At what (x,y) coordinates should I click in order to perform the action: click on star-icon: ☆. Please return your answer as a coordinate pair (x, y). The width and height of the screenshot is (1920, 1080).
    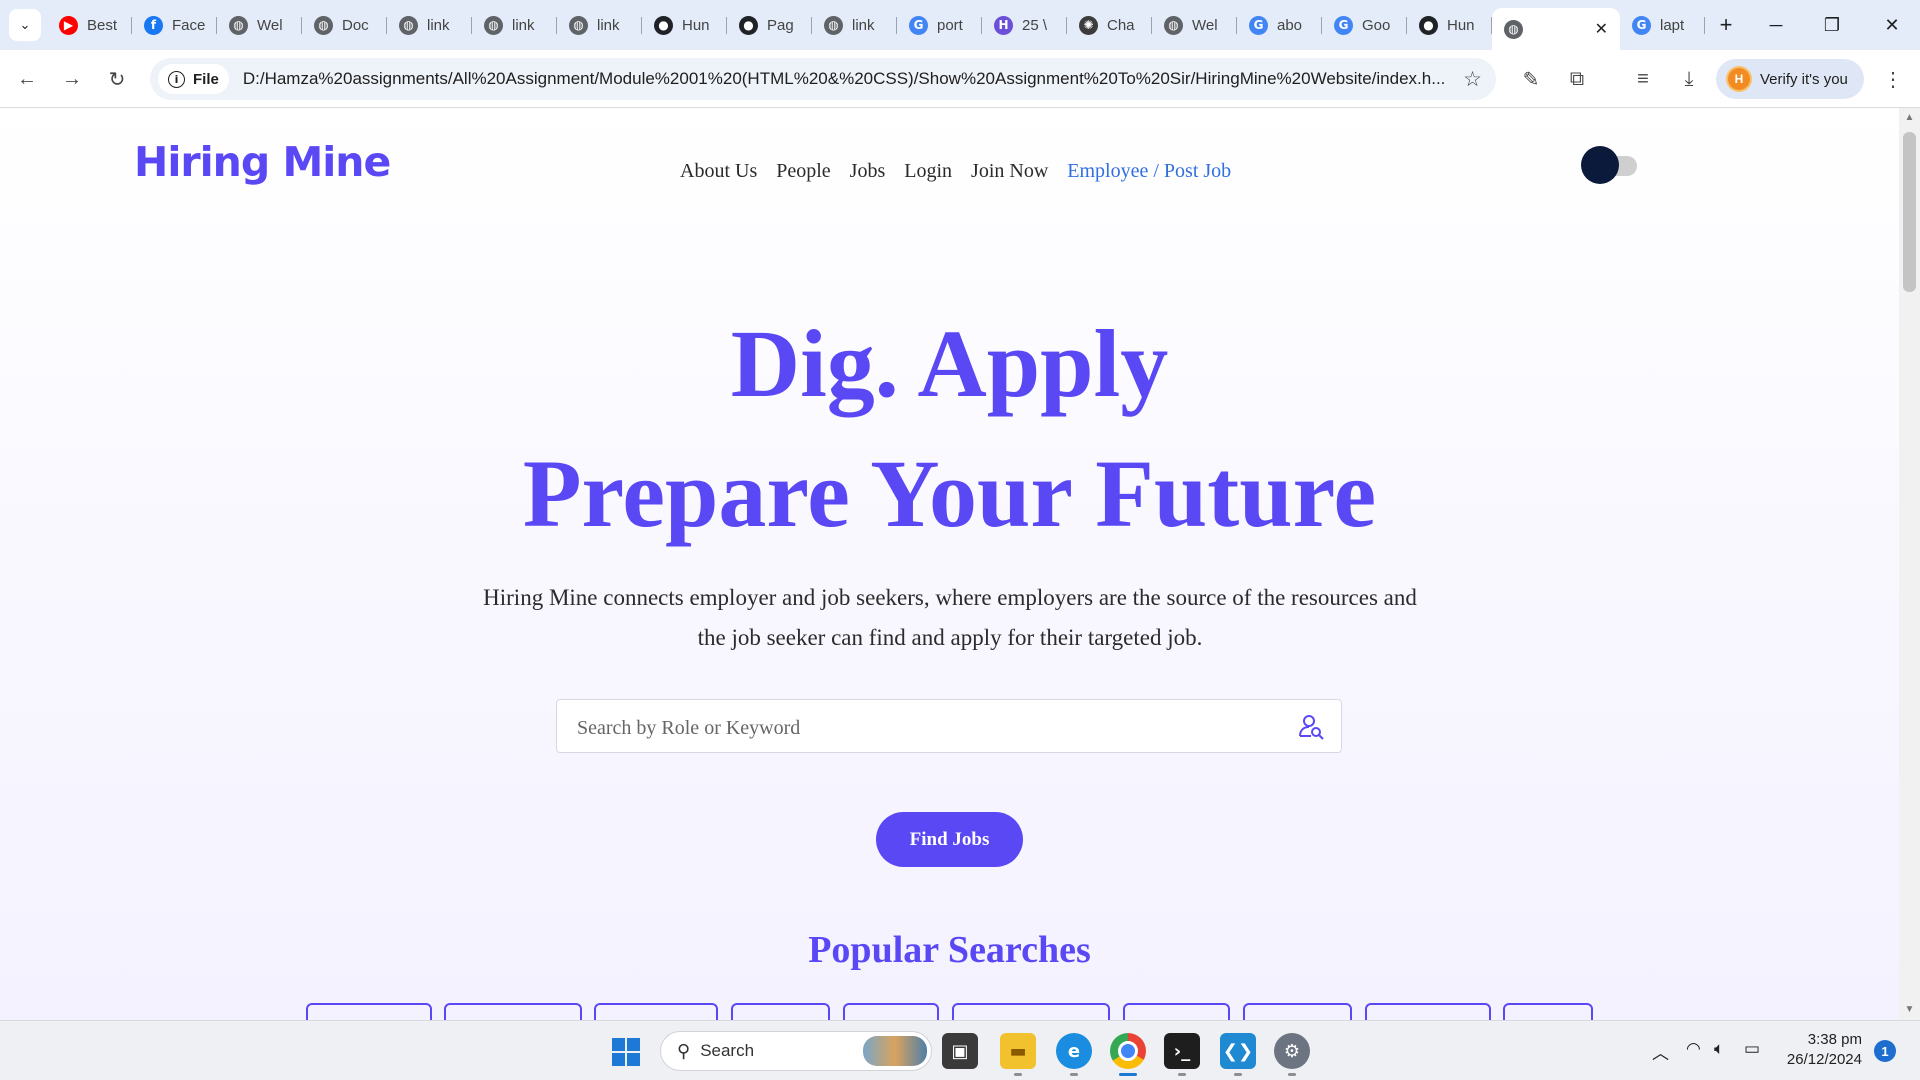
    Looking at the image, I should click on (1472, 79).